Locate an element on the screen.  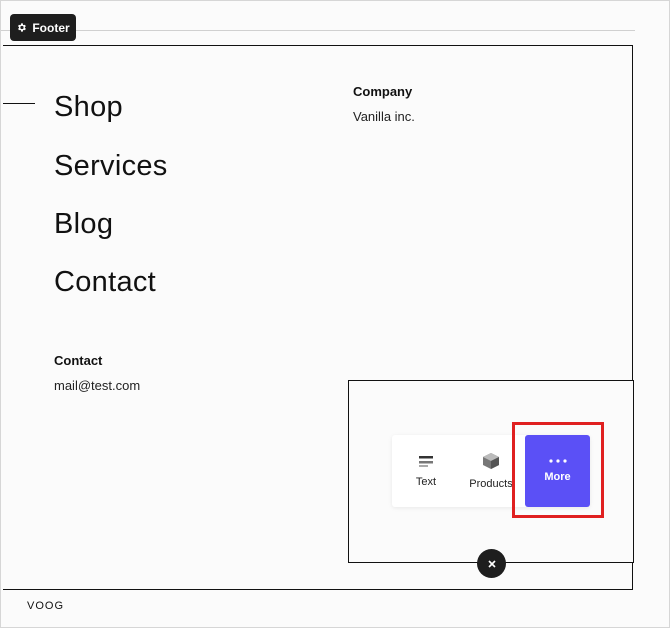
picker-more-label: More is located at coordinates (557, 477).